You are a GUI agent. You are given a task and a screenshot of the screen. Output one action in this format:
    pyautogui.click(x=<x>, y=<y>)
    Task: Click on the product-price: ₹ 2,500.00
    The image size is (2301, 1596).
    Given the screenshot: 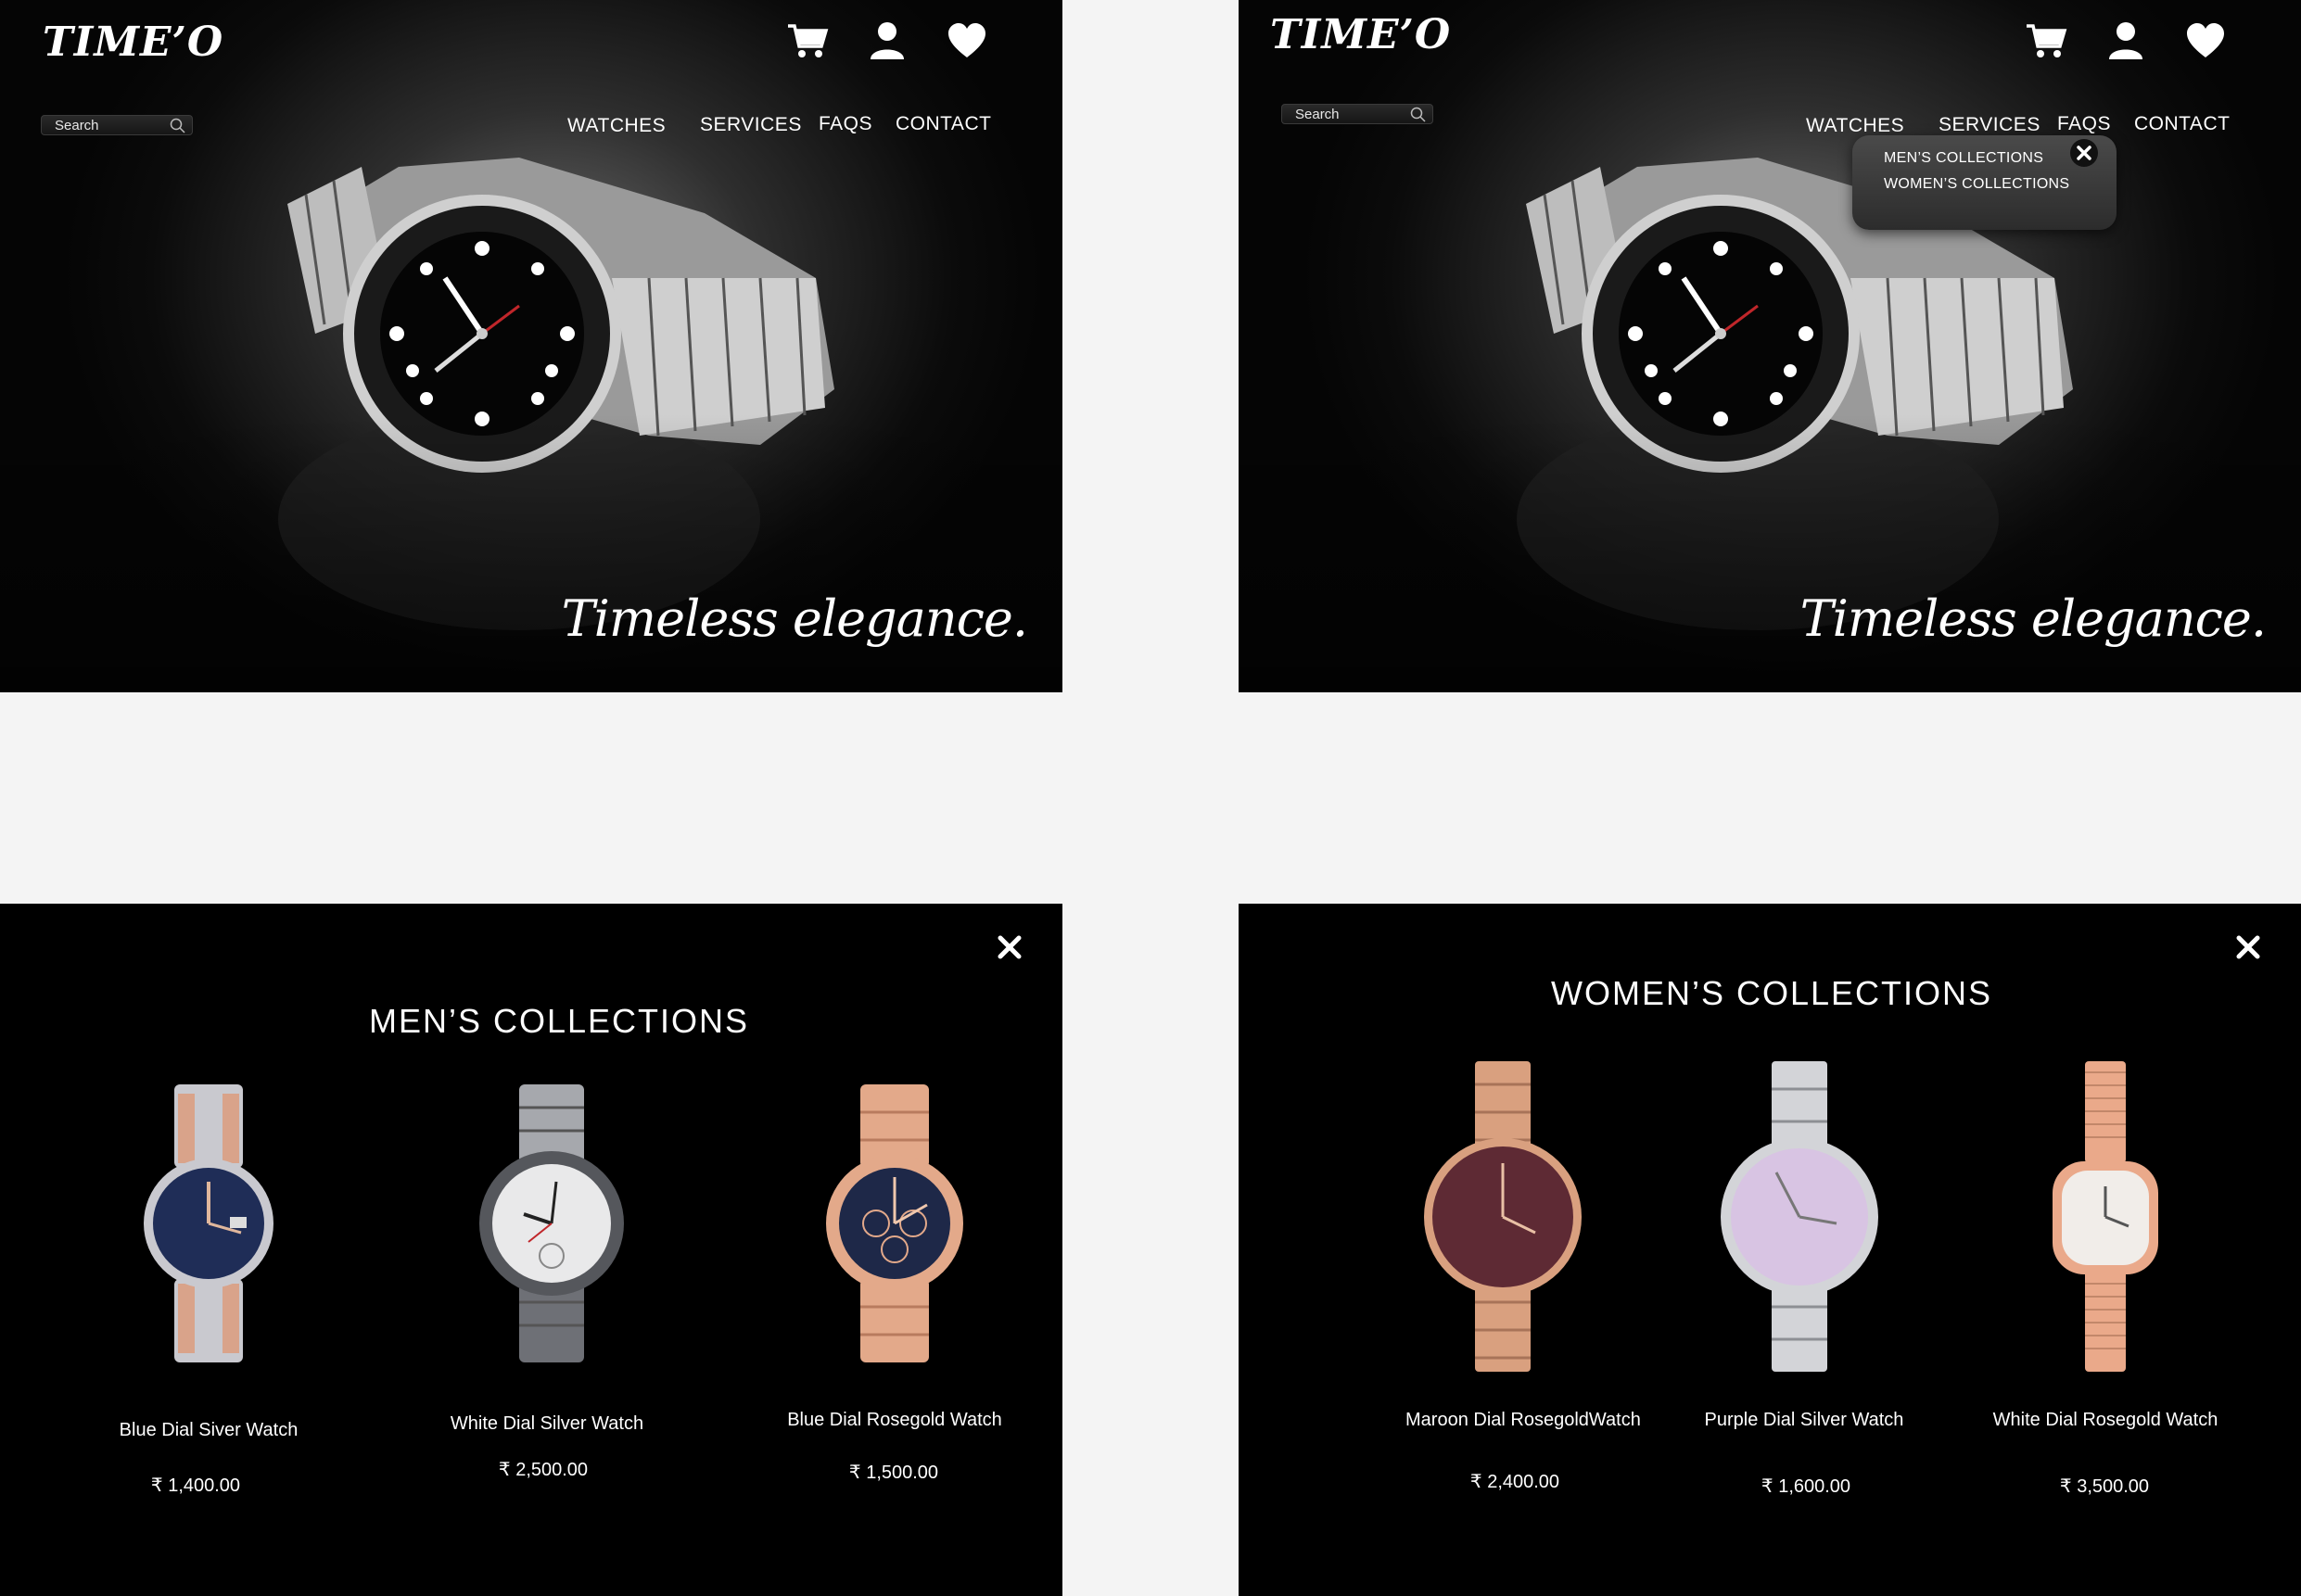 What is the action you would take?
    pyautogui.click(x=543, y=1470)
    